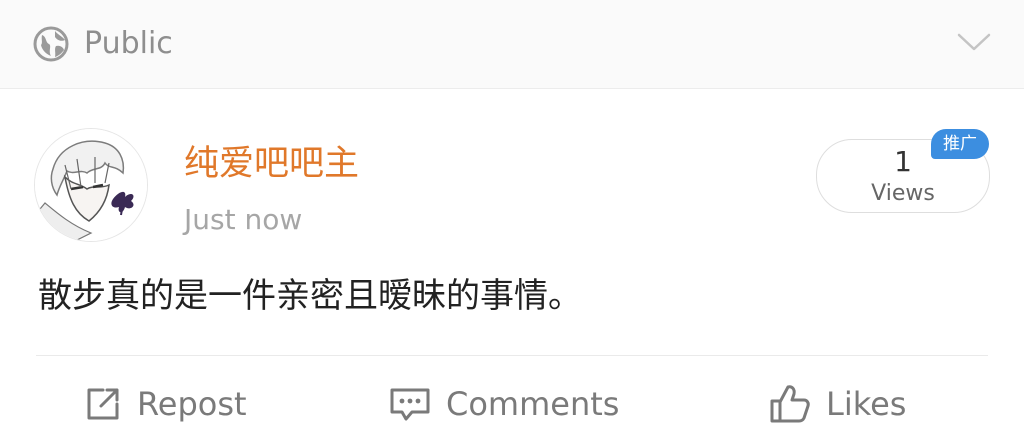 This screenshot has width=1024, height=444. What do you see at coordinates (533, 404) in the screenshot?
I see `comments-label: Comments` at bounding box center [533, 404].